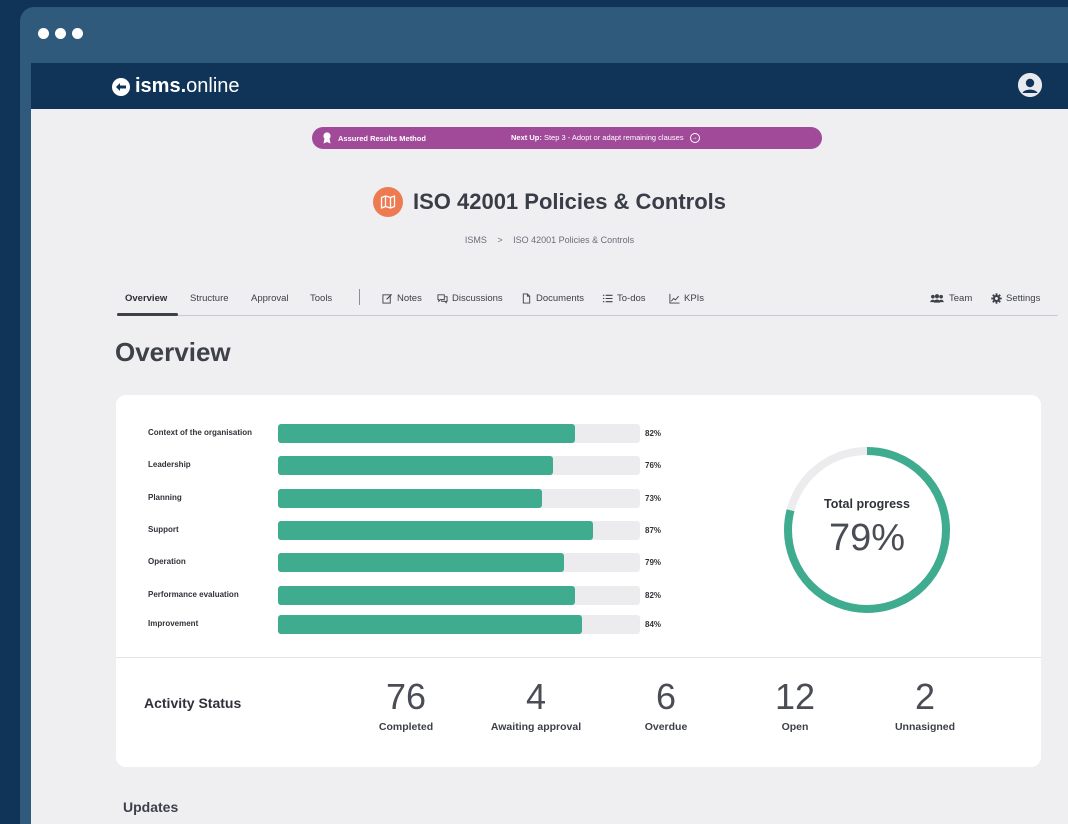 The width and height of the screenshot is (1068, 824). What do you see at coordinates (653, 498) in the screenshot?
I see `clause-percent: 73%` at bounding box center [653, 498].